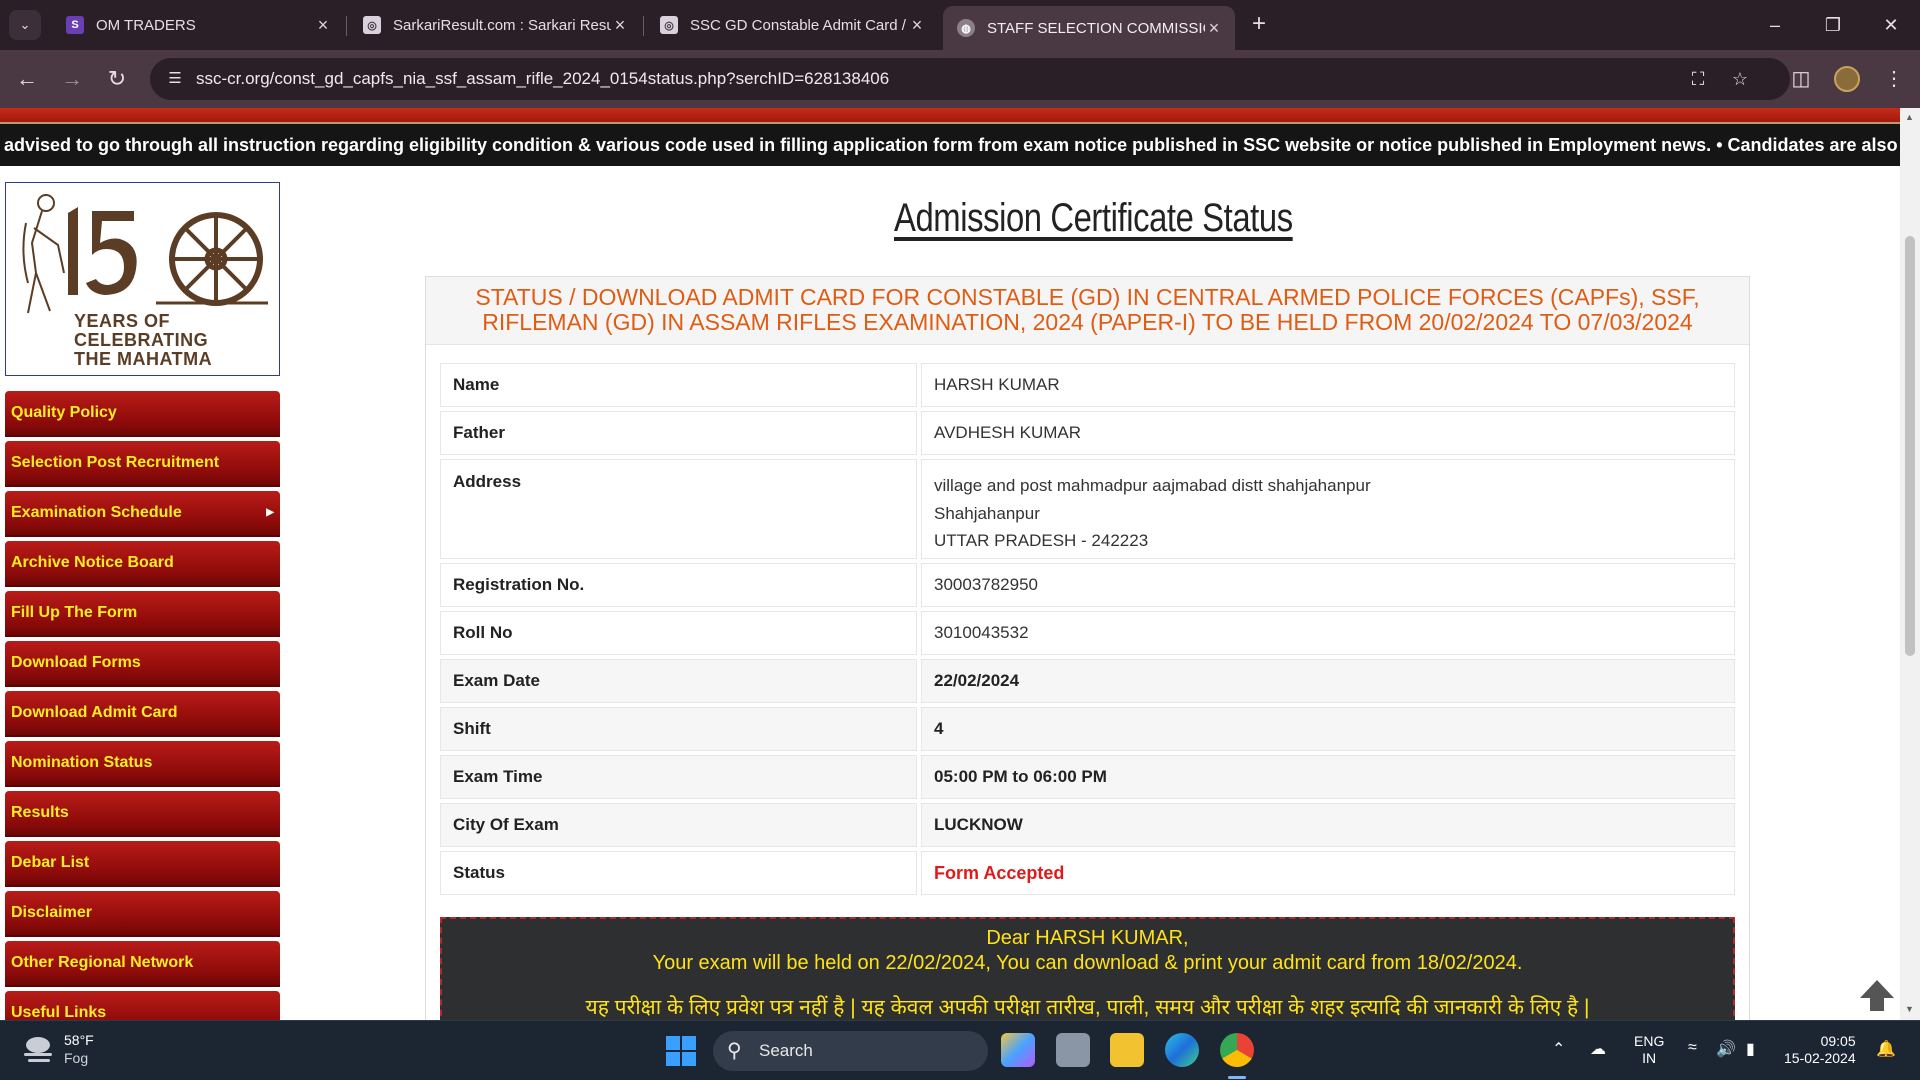  I want to click on detail-row-exam-time: Exam Time 05:00 PM to 06:00 PM, so click(1087, 777).